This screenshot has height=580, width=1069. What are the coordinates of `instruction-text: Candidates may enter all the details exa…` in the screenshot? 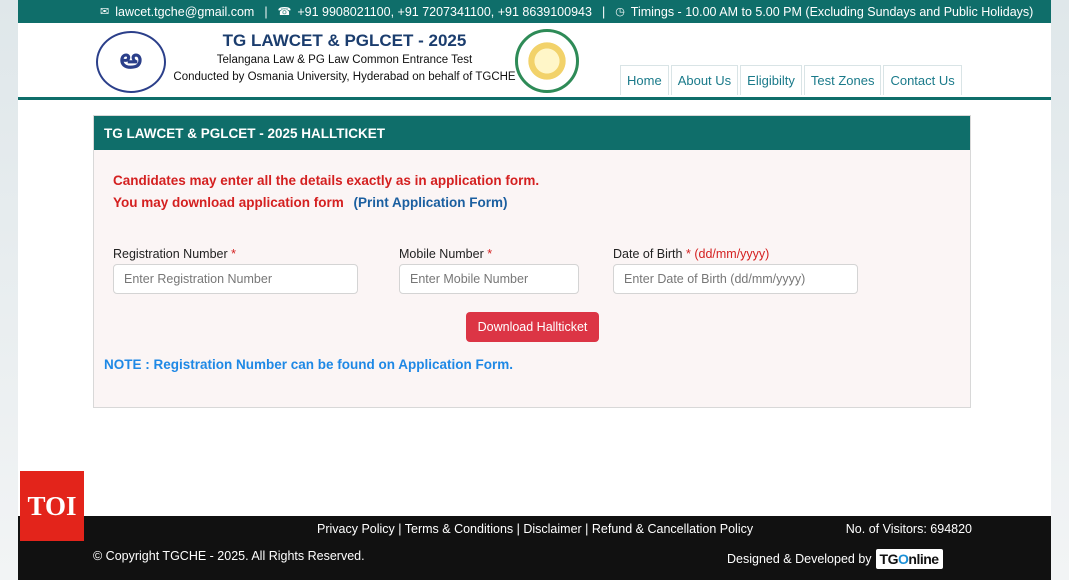 It's located at (326, 180).